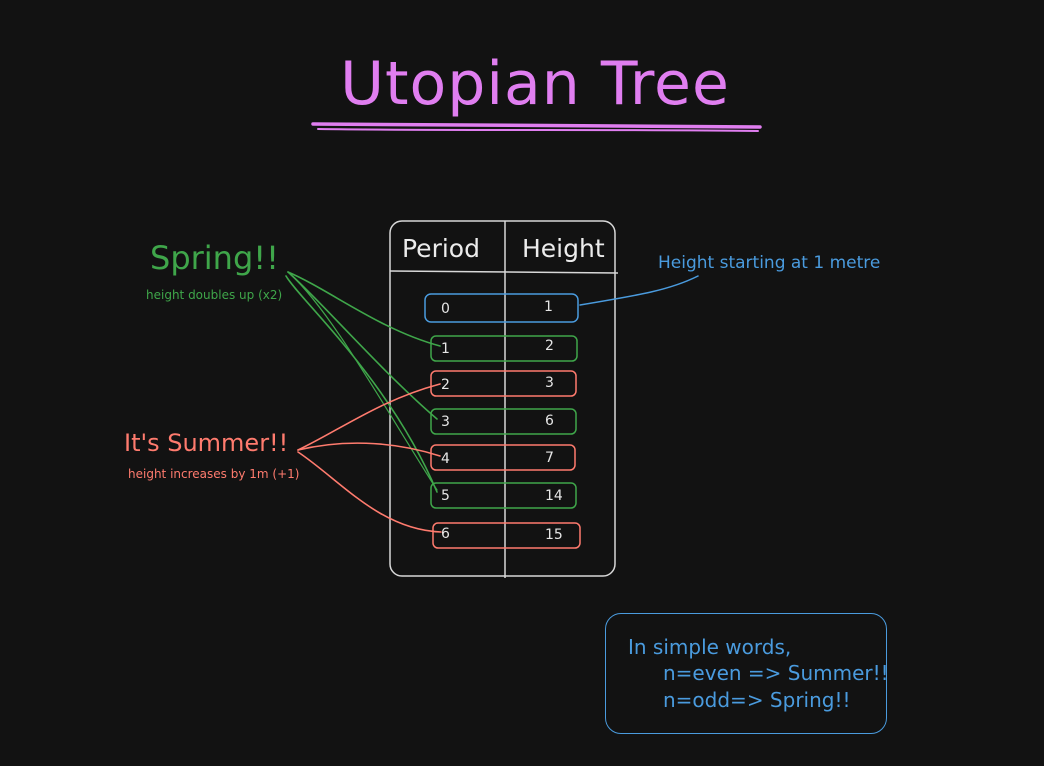 This screenshot has width=1044, height=766. I want to click on row-2-period: 2, so click(445, 385).